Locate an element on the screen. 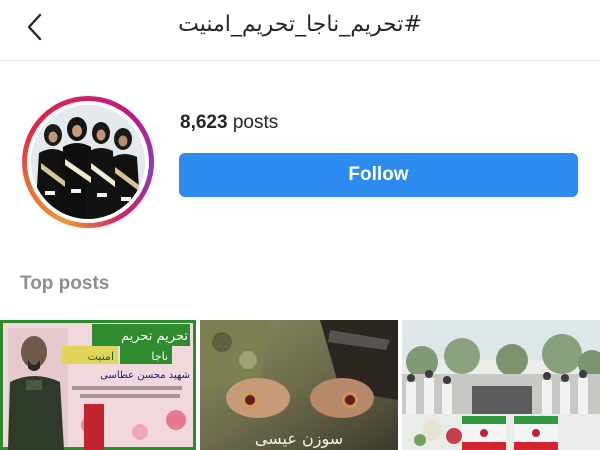 This screenshot has height=450, width=600. post-1-name-text: شهید محسن عطاسی is located at coordinates (145, 375).